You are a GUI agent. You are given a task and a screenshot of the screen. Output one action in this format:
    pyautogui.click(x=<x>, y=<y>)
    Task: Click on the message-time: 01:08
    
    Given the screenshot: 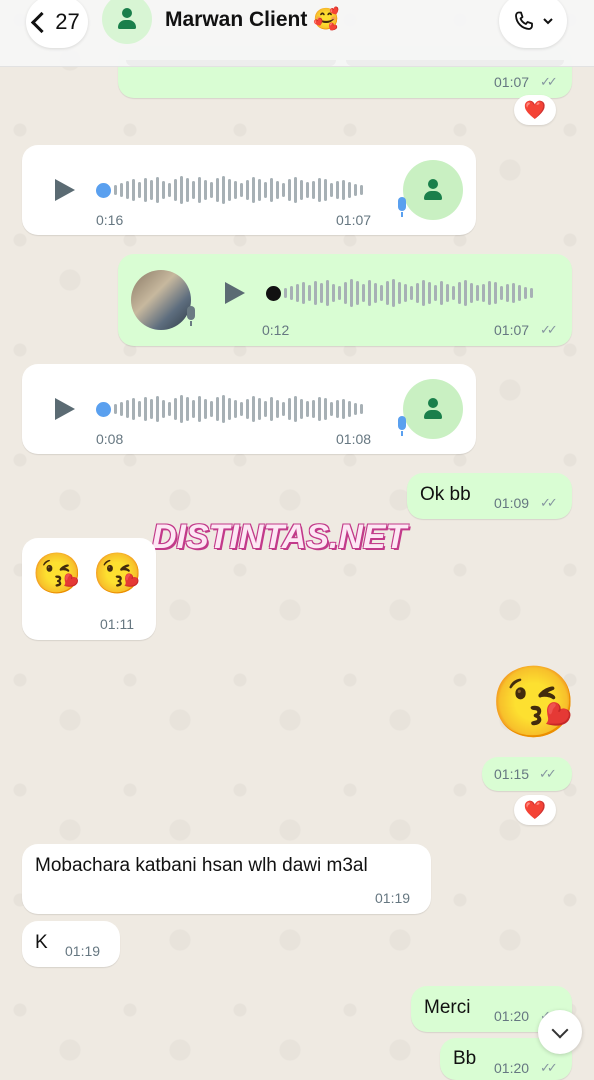 What is the action you would take?
    pyautogui.click(x=354, y=439)
    